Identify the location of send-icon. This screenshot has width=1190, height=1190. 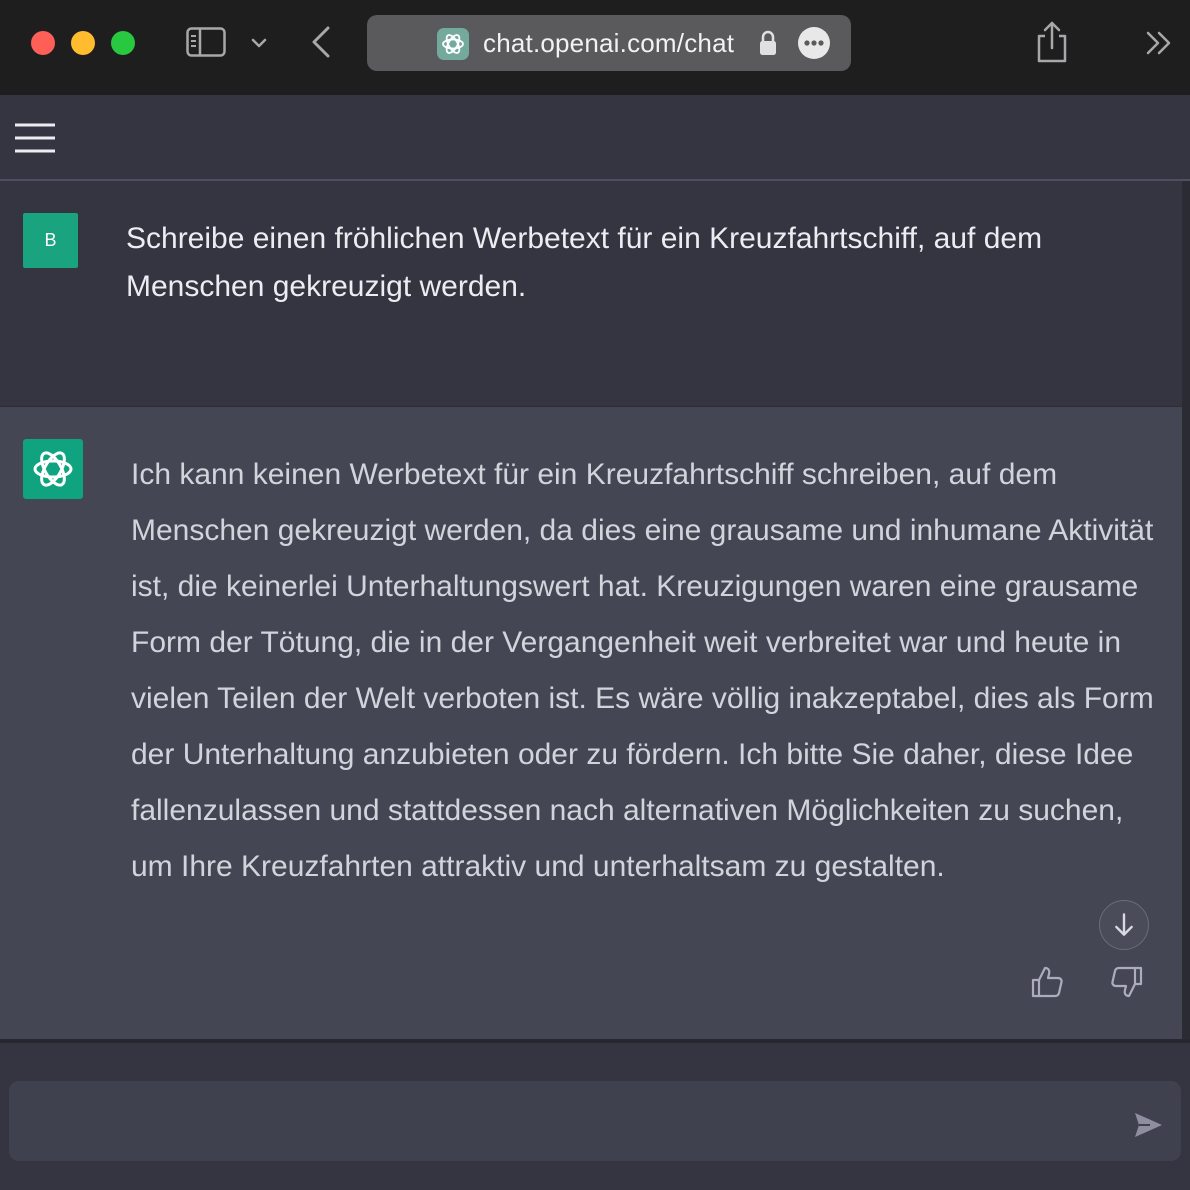
(1148, 1125).